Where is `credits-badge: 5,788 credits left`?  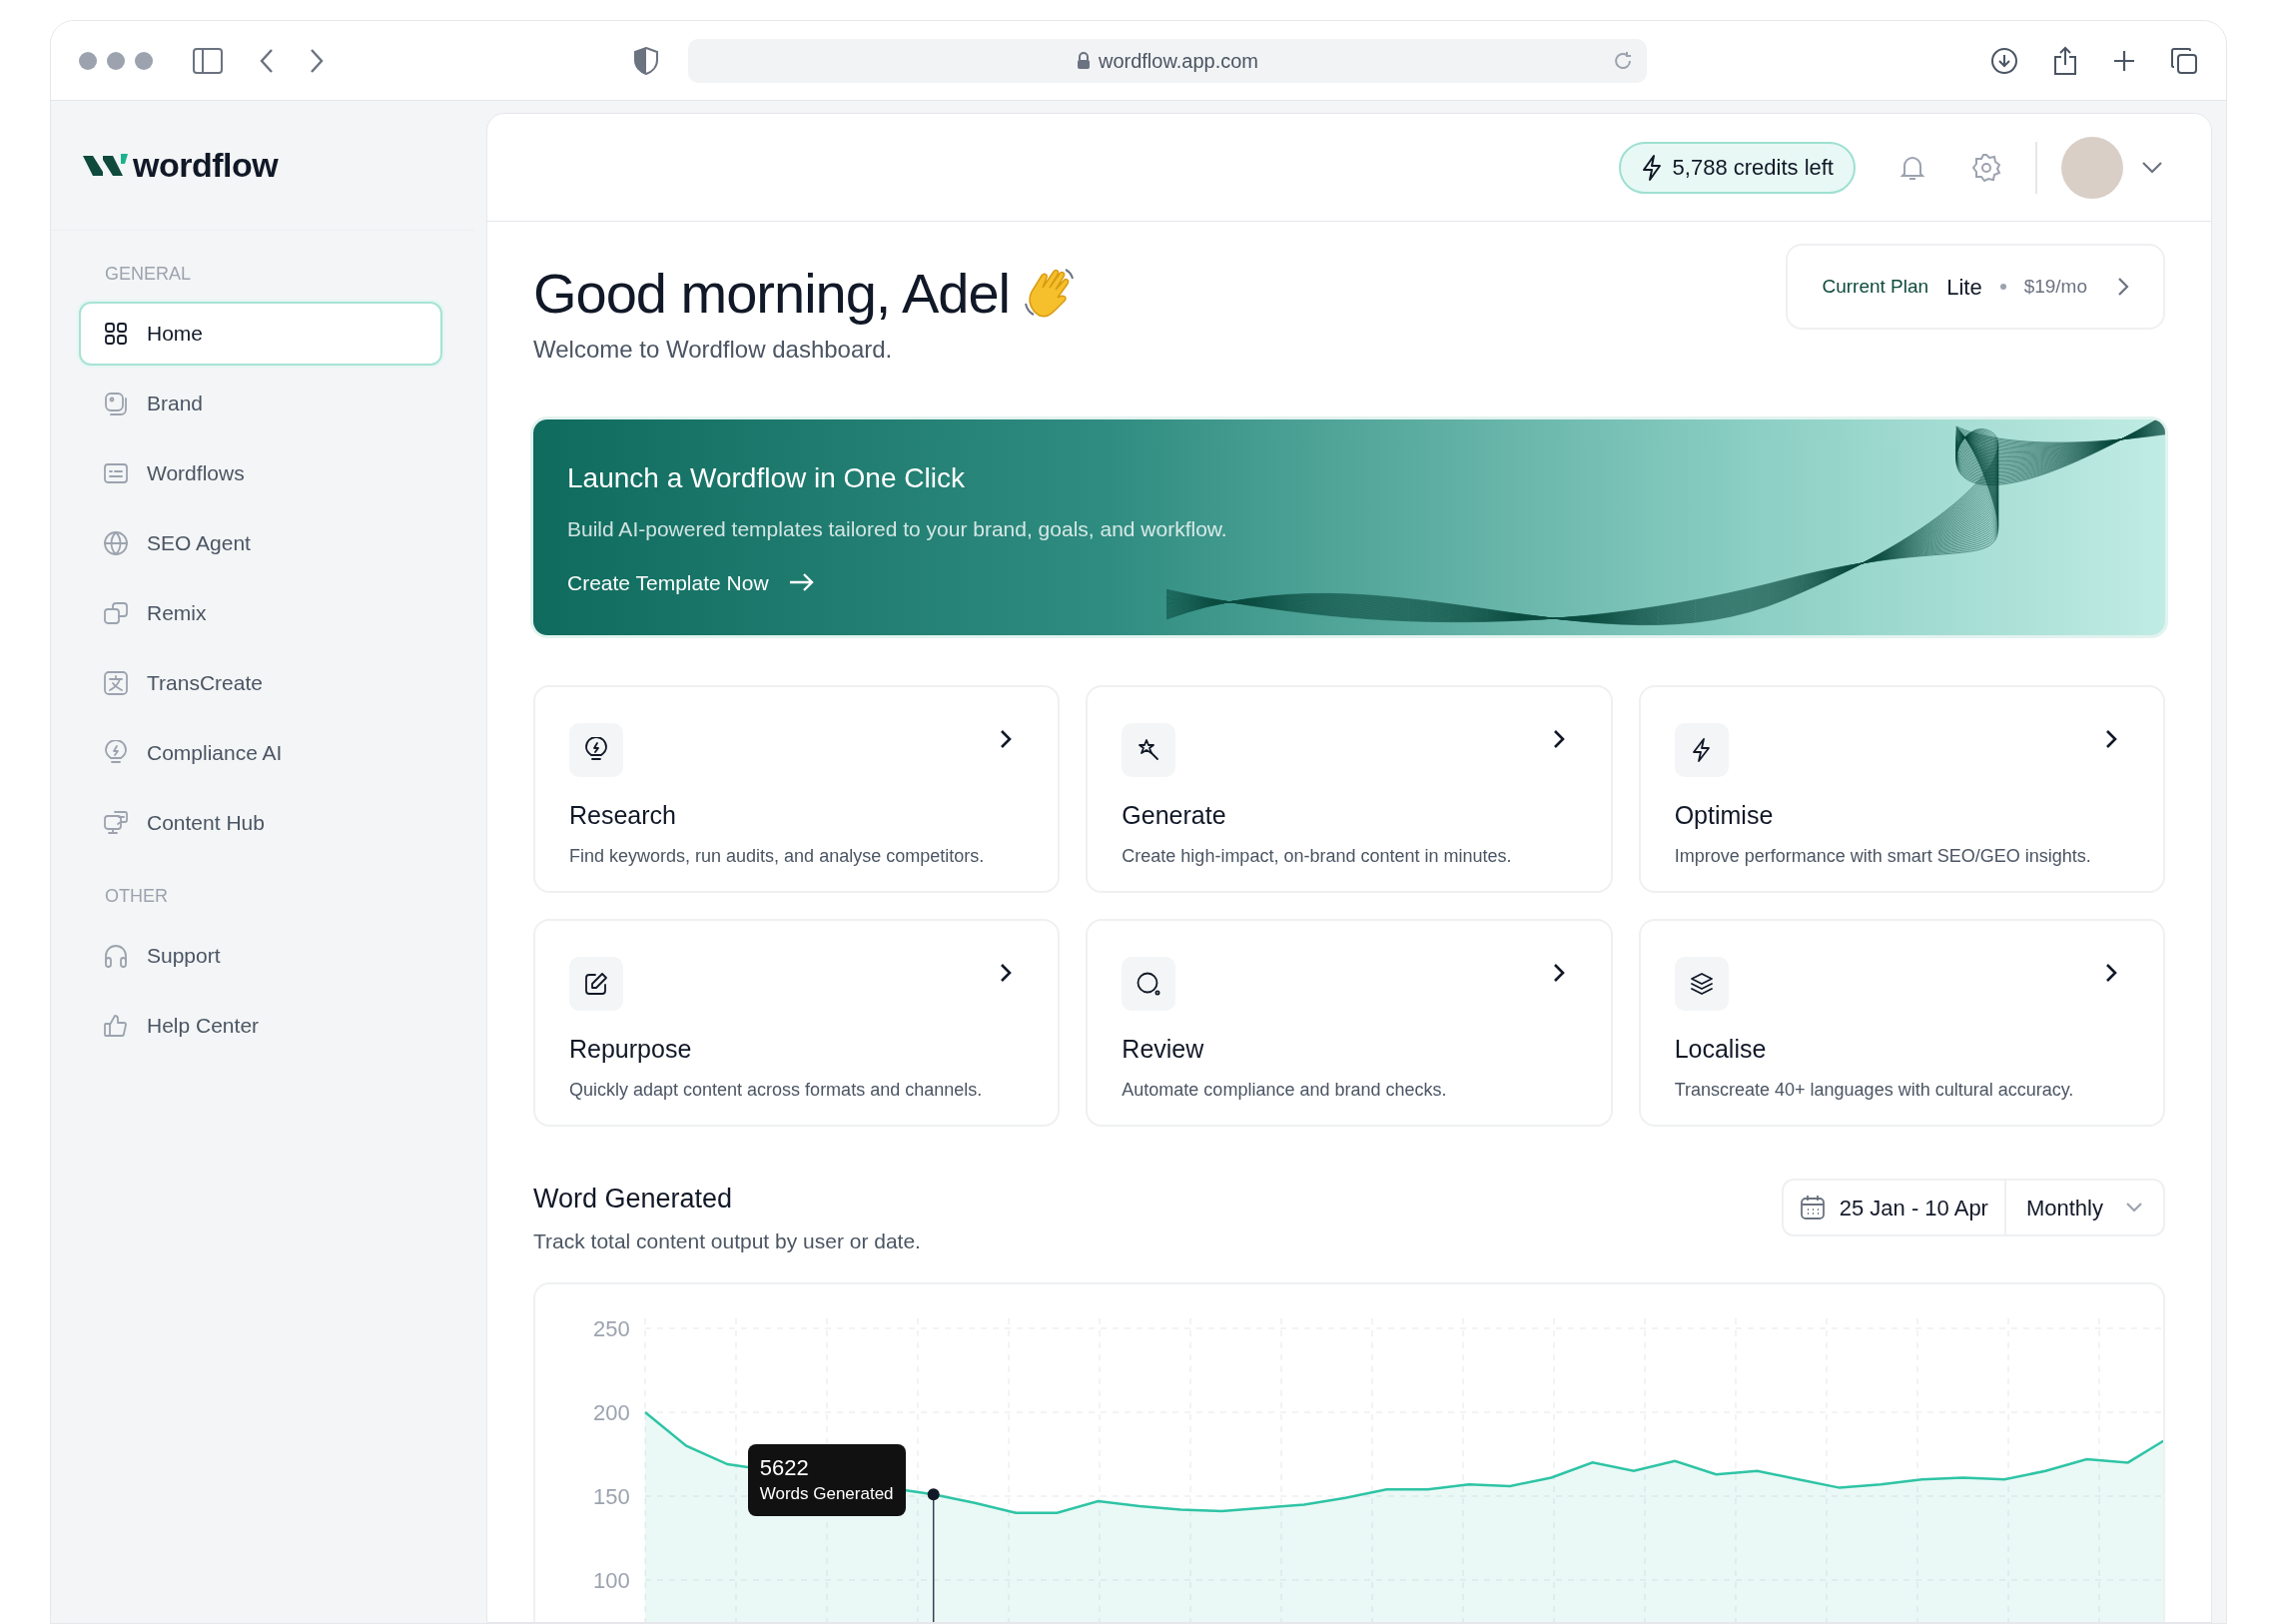 credits-badge: 5,788 credits left is located at coordinates (1737, 167).